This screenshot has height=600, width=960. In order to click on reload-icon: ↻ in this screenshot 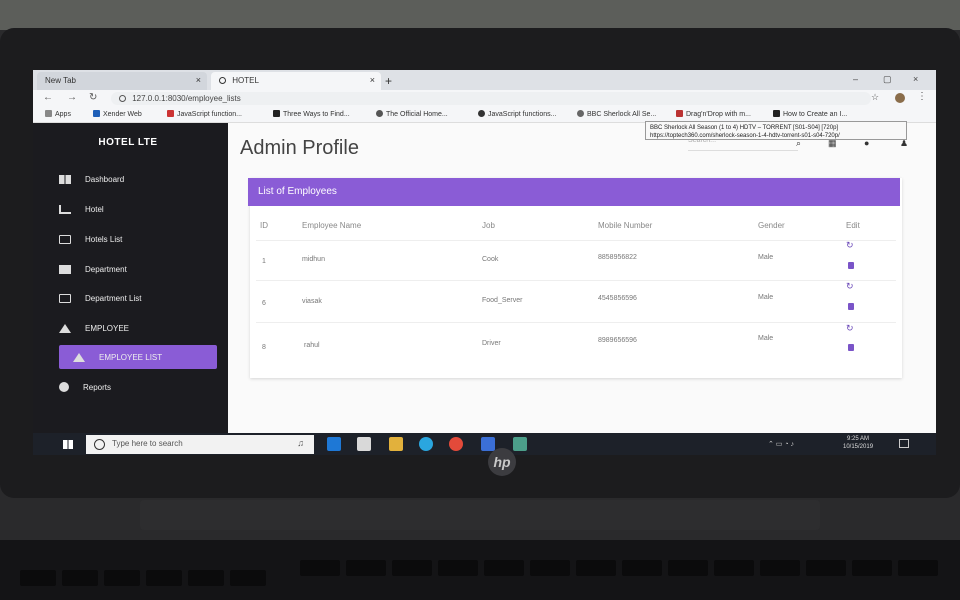, I will do `click(93, 97)`.